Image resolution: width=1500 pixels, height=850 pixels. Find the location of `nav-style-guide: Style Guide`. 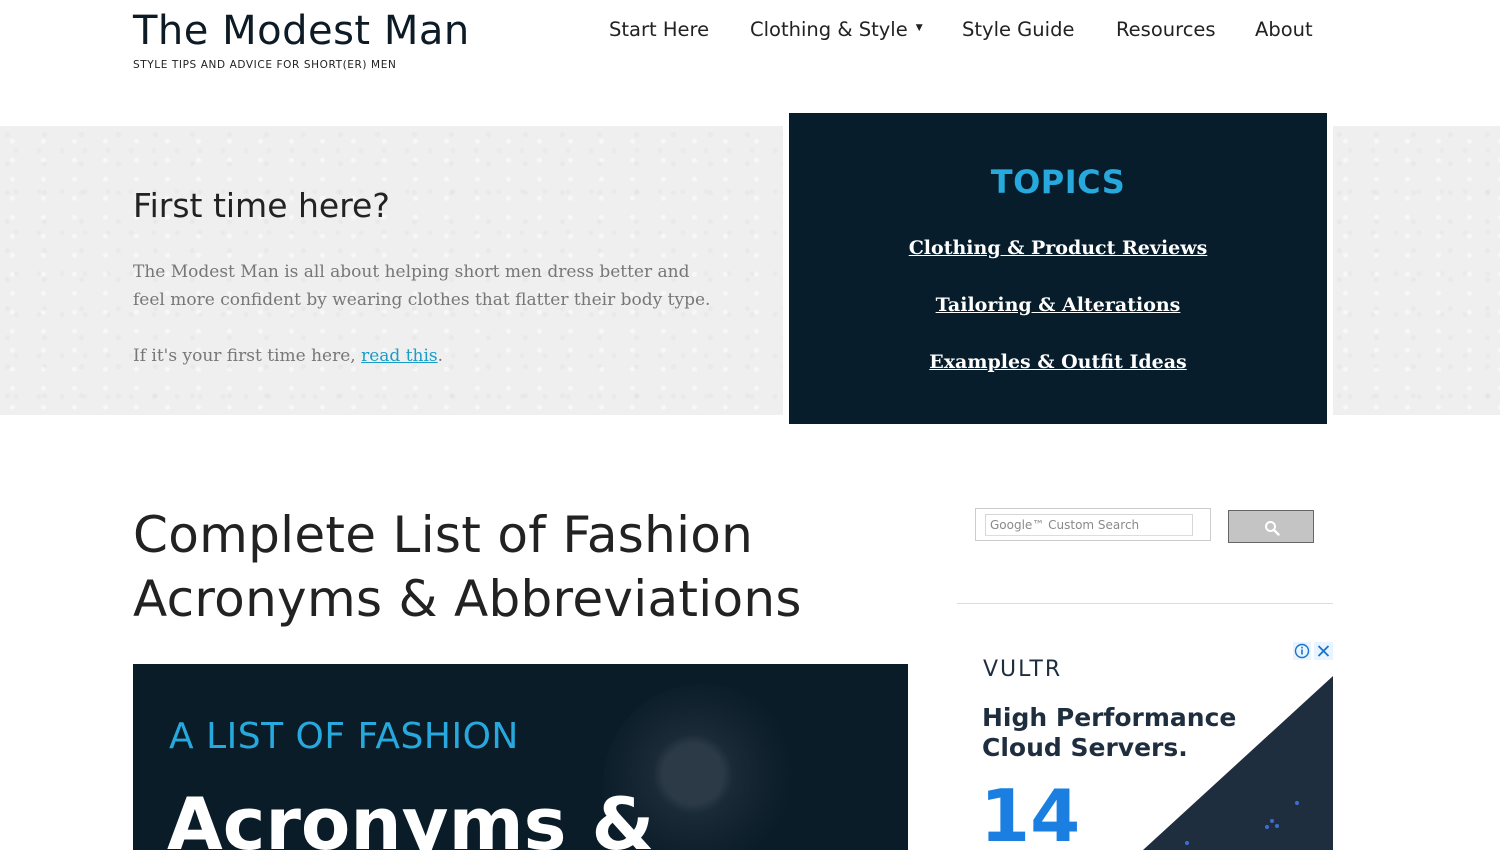

nav-style-guide: Style Guide is located at coordinates (1018, 29).